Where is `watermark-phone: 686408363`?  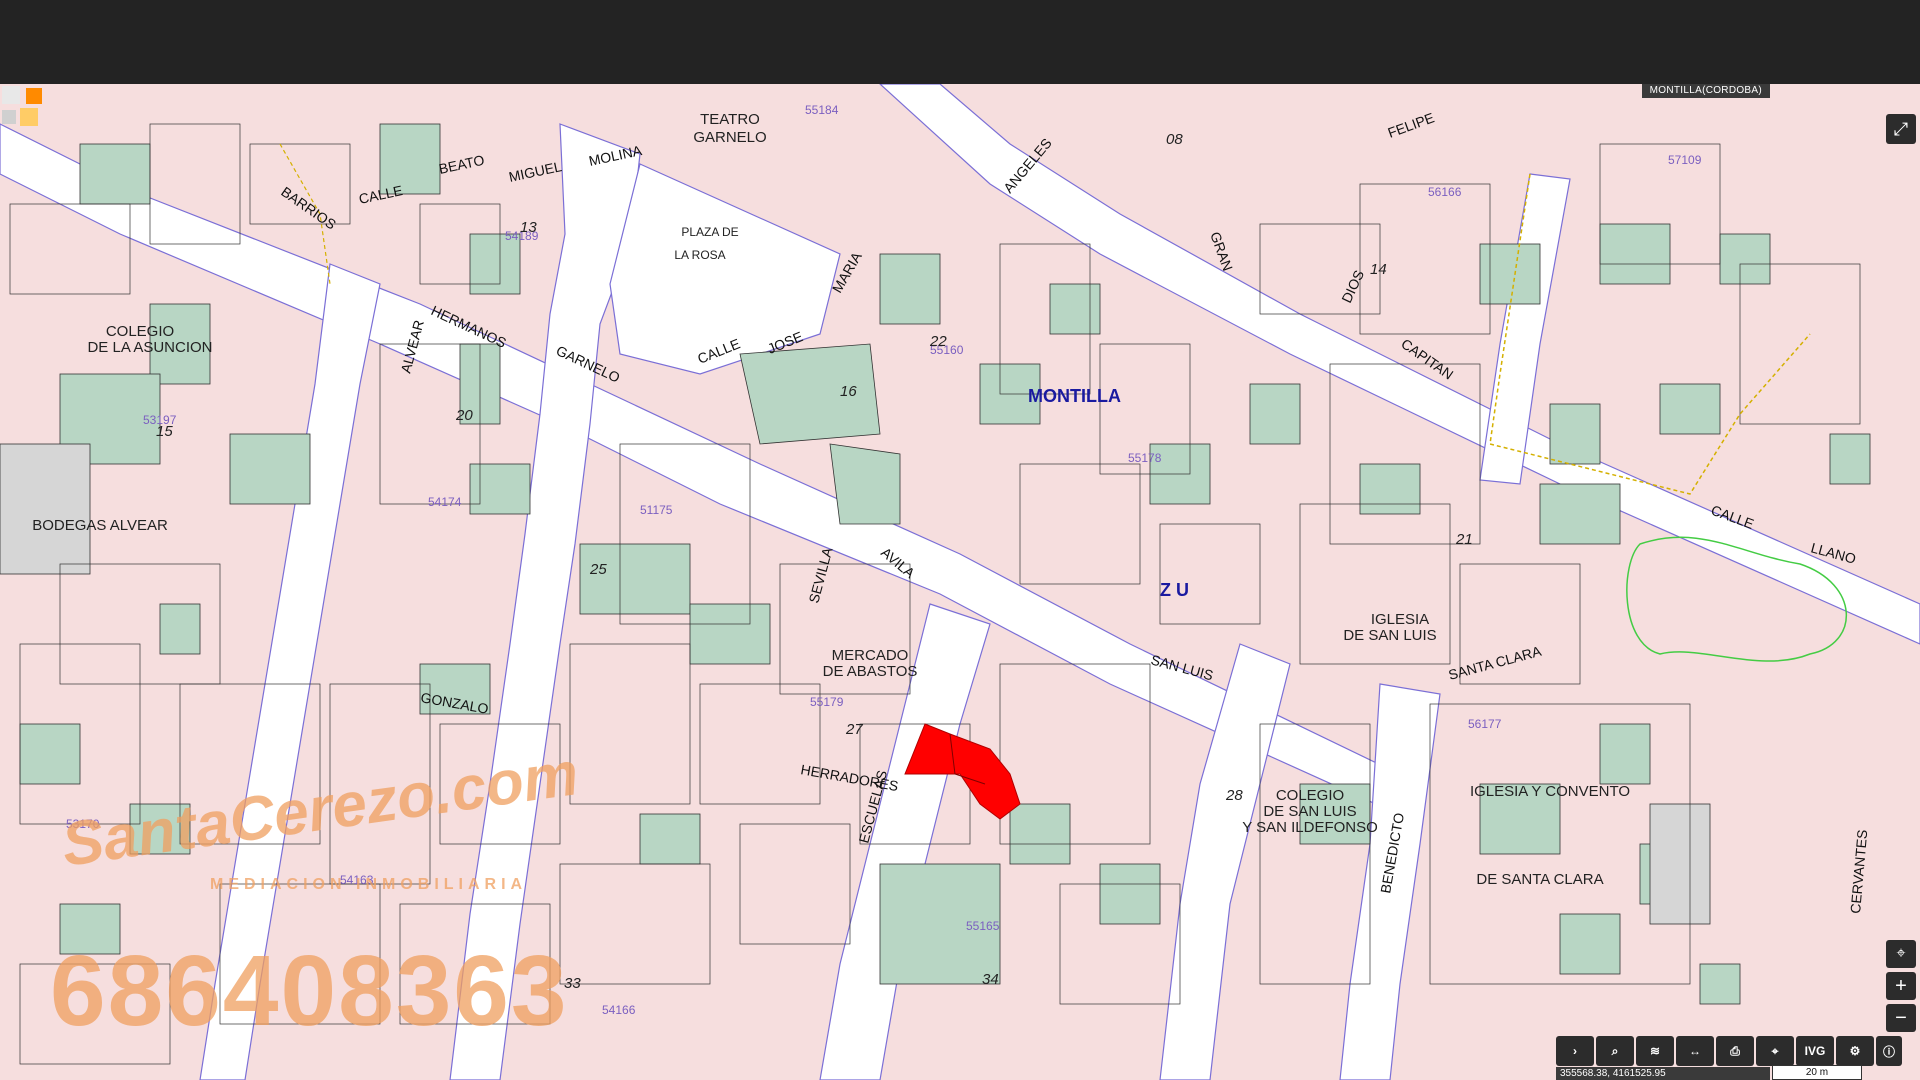
watermark-phone: 686408363 is located at coordinates (309, 991).